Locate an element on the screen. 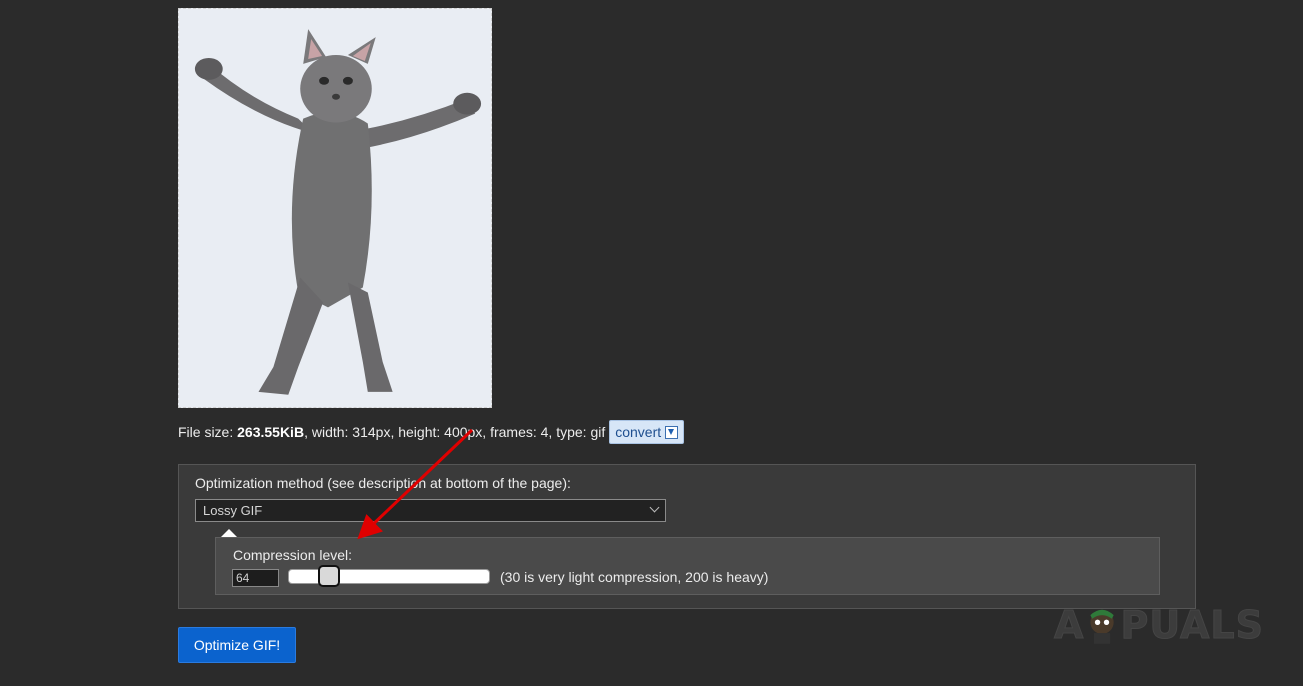 Image resolution: width=1303 pixels, height=686 pixels. caret-up-icon is located at coordinates (229, 533).